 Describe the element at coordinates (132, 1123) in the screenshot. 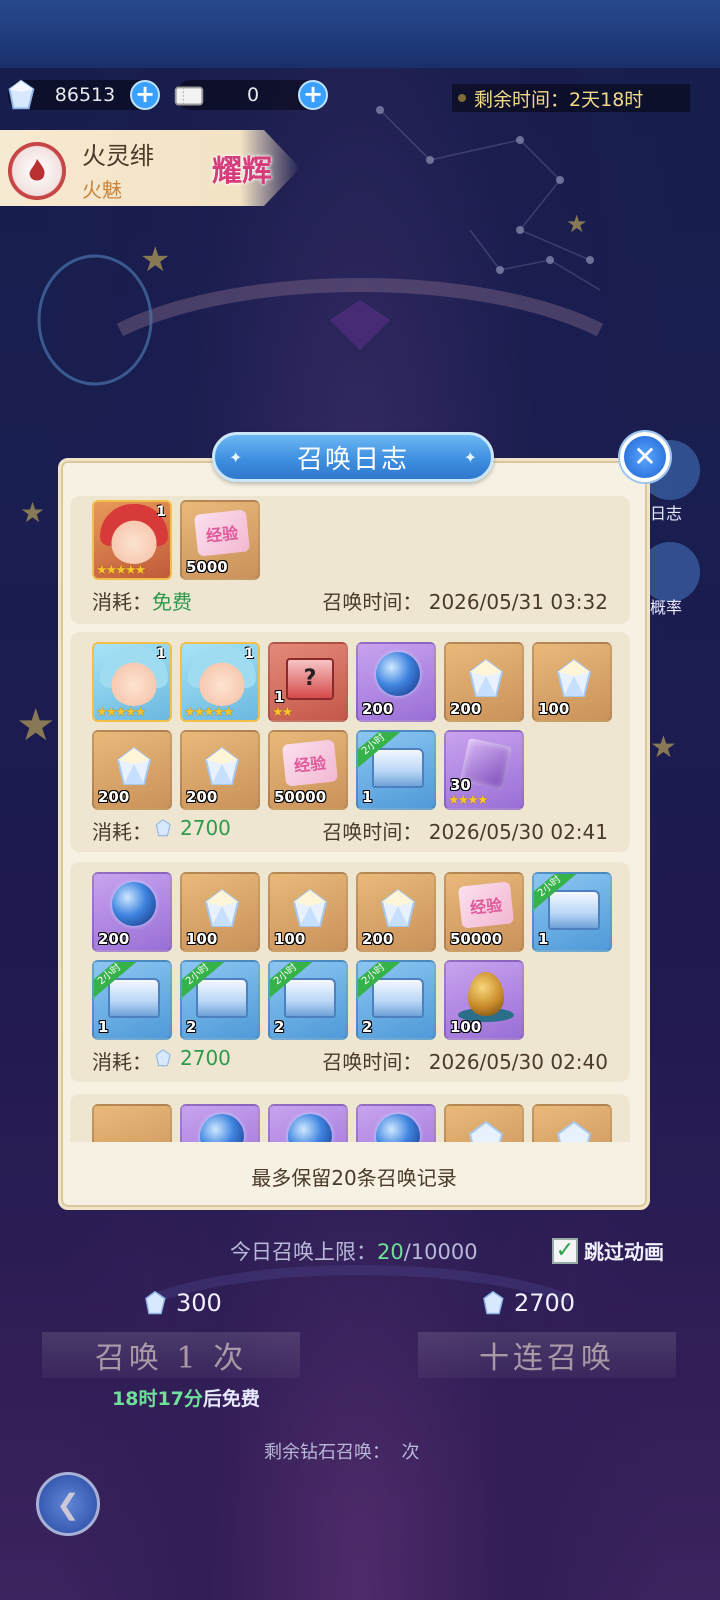

I see `item-partial` at that location.